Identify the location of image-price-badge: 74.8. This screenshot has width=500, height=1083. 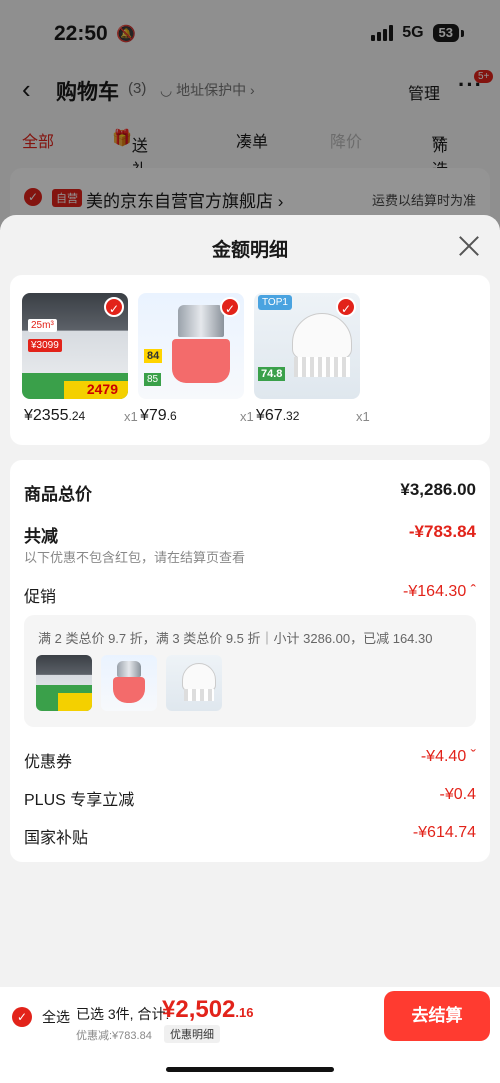
(272, 374).